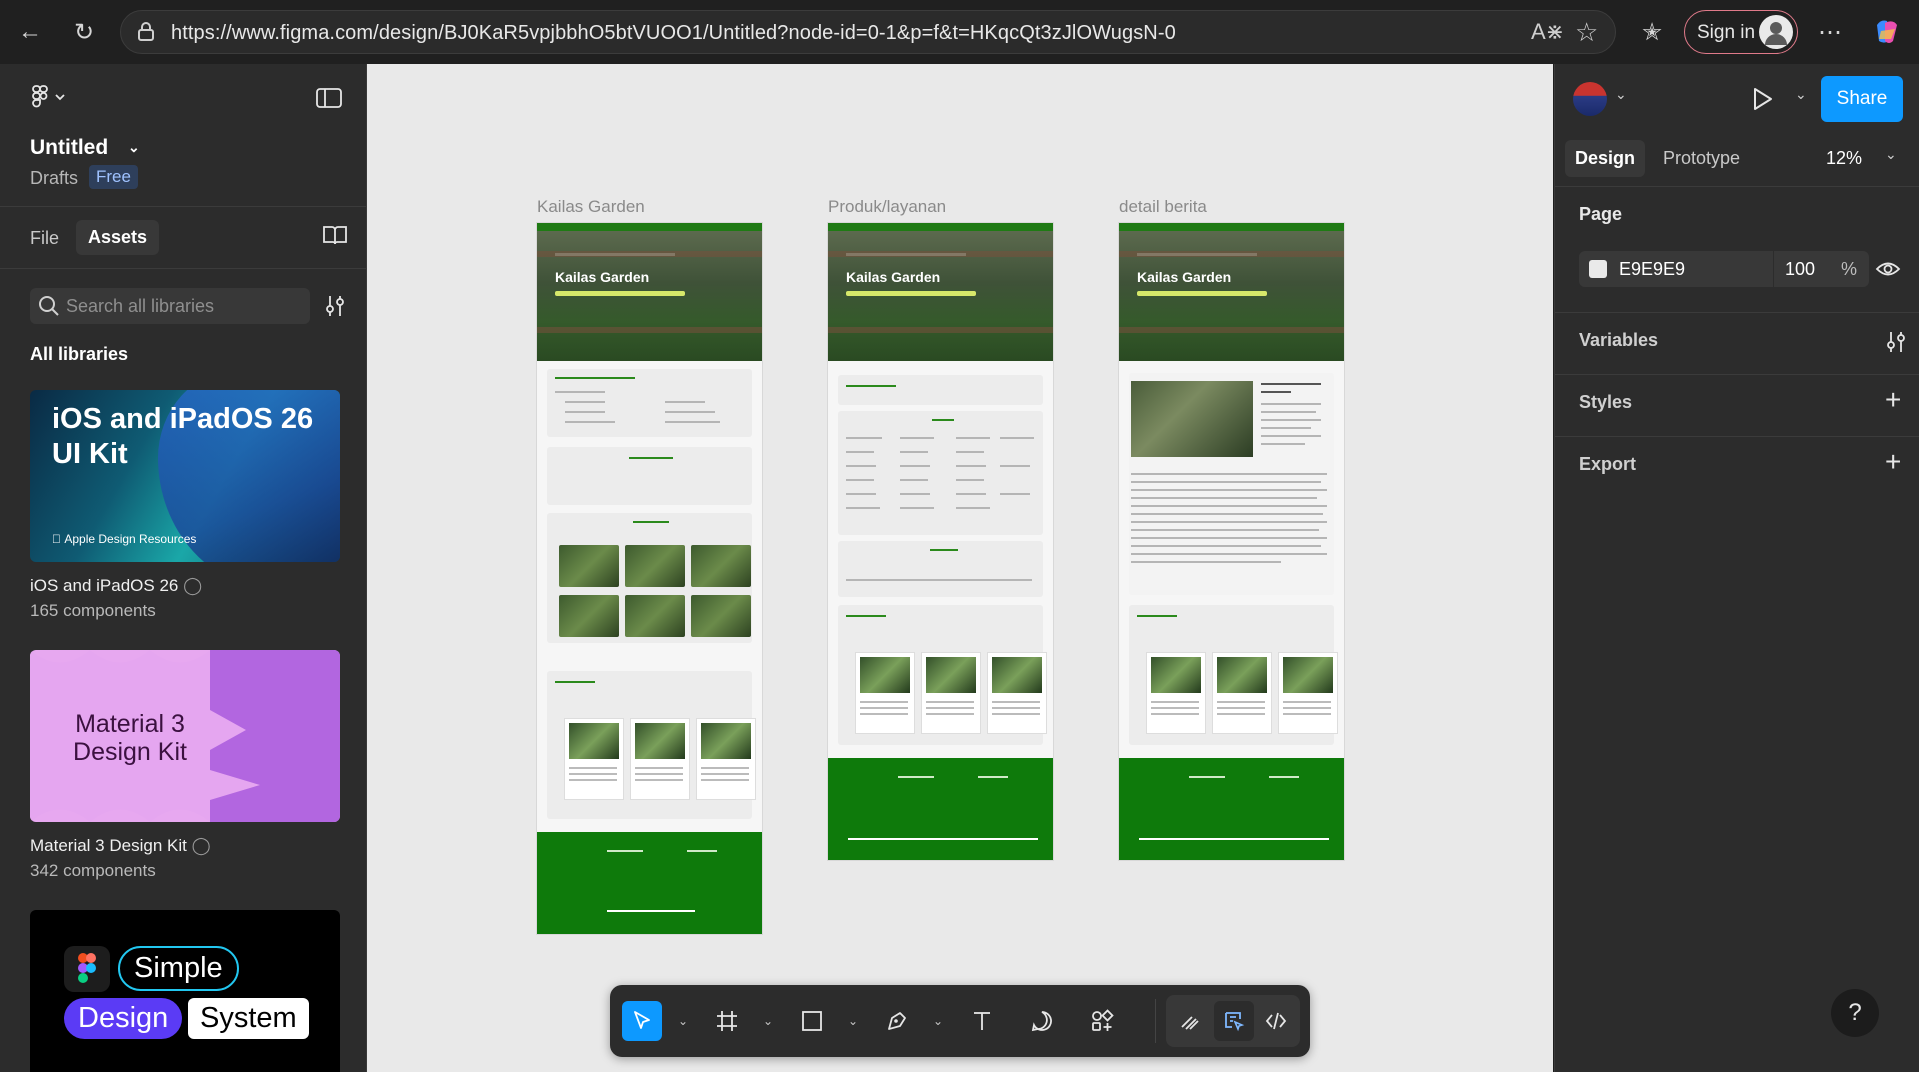 The width and height of the screenshot is (1919, 1072). Describe the element at coordinates (1737, 186) in the screenshot. I see `divider` at that location.